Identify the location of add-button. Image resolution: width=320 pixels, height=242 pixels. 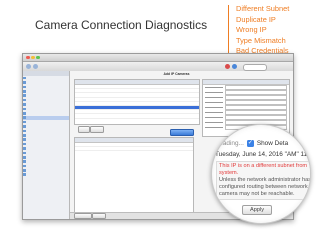
(84, 129).